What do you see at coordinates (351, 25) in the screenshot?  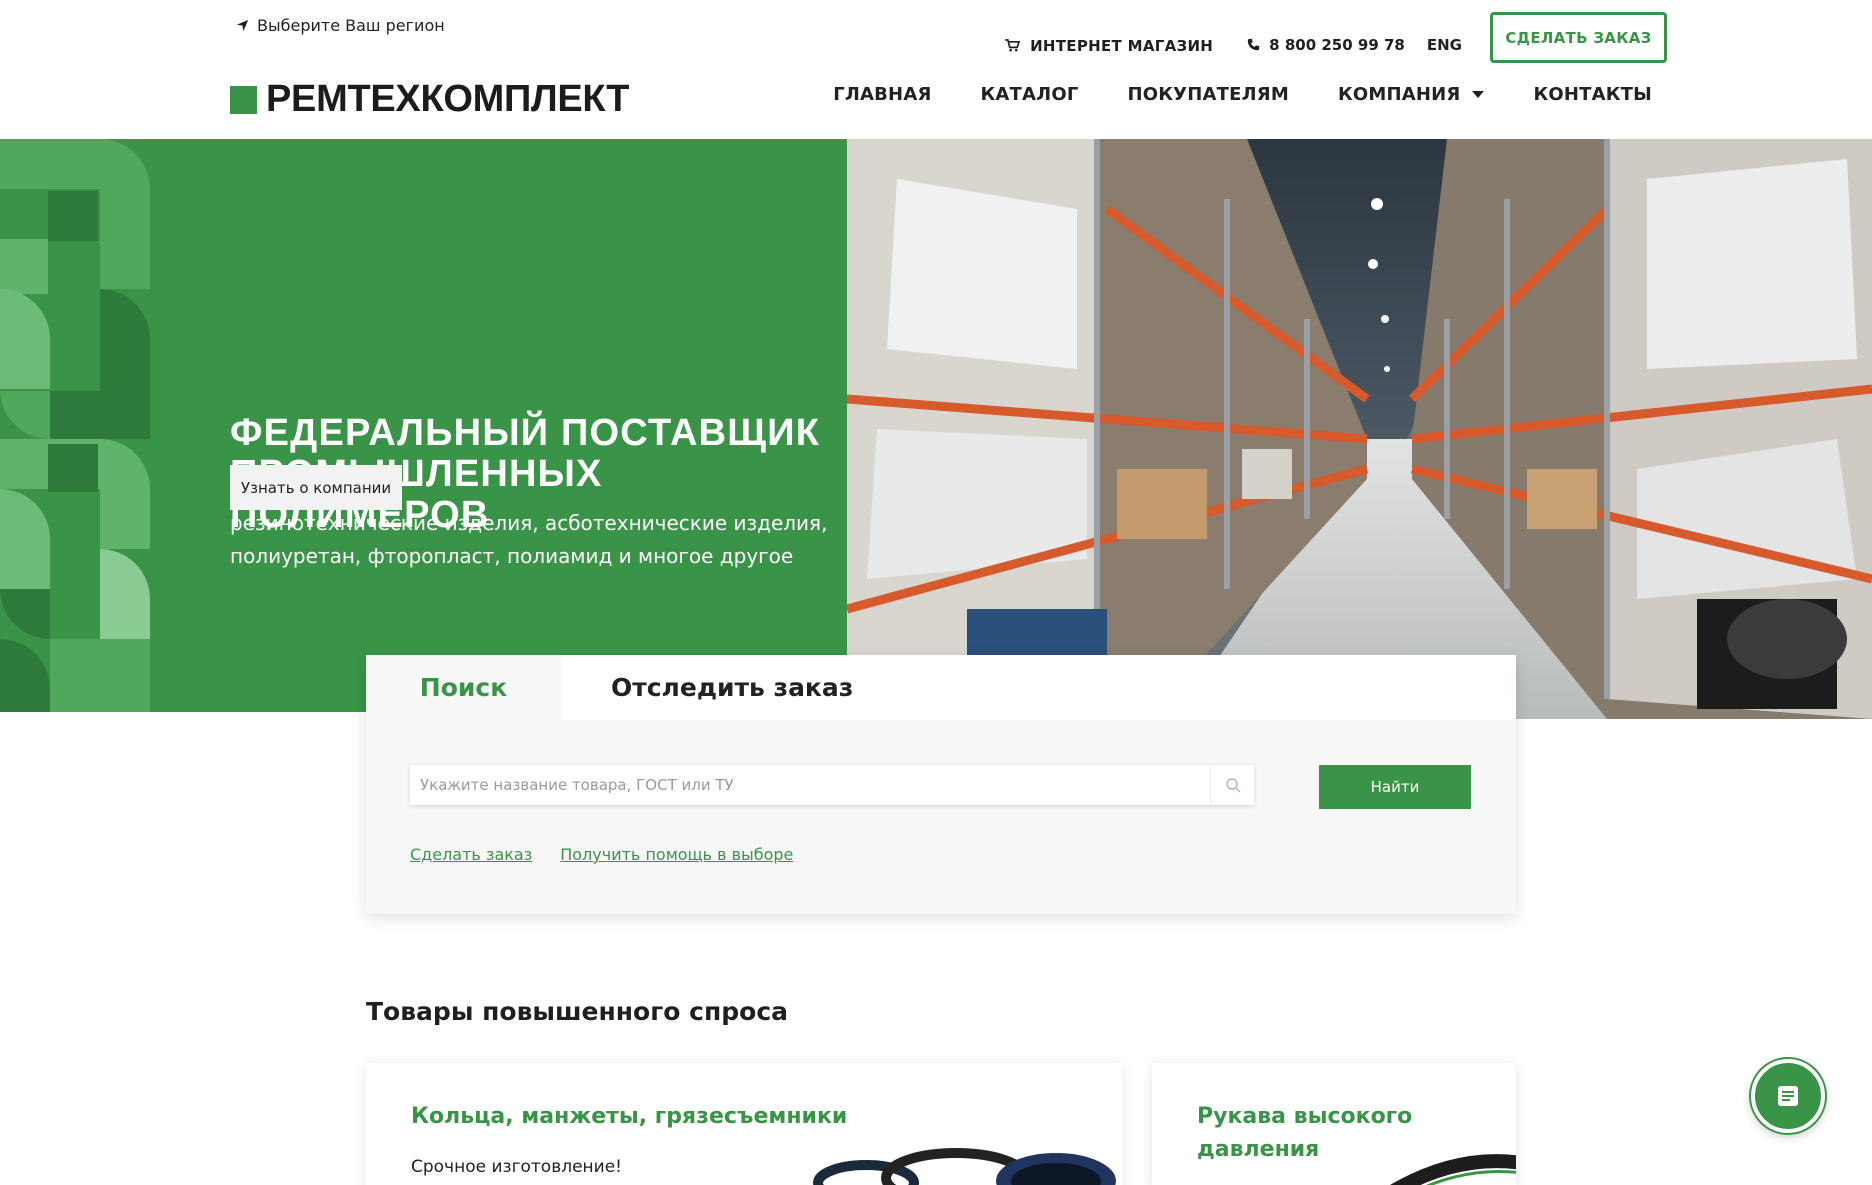 I see `region-label: Выберите Ваш регион` at bounding box center [351, 25].